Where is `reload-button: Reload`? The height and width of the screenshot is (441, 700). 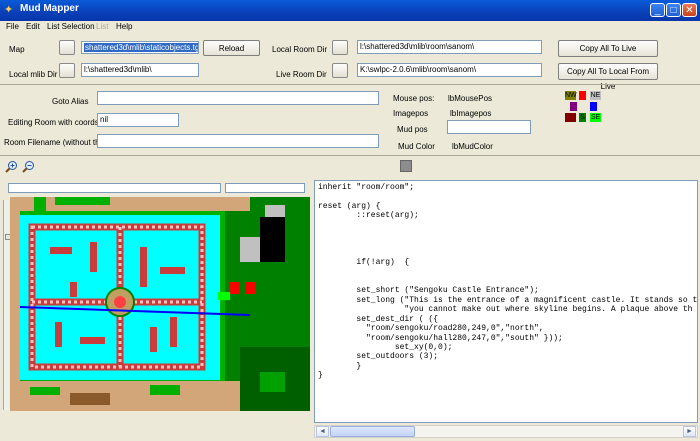
reload-button: Reload is located at coordinates (231, 48).